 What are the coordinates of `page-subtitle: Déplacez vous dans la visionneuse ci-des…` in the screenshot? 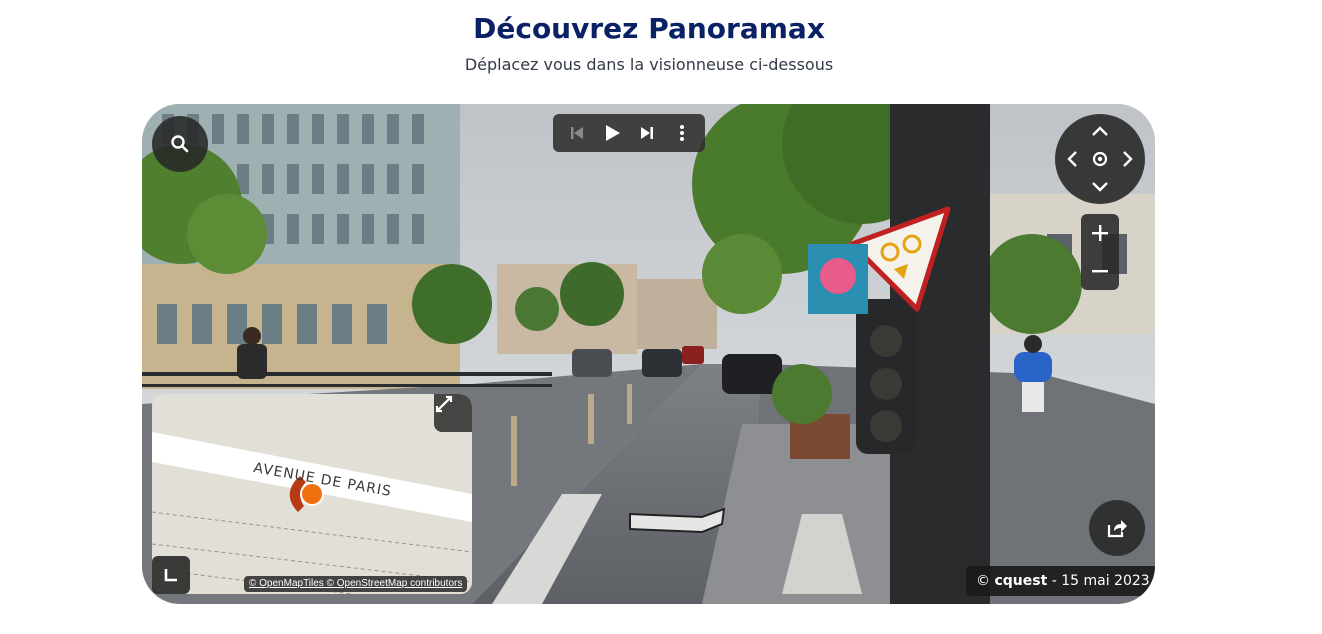 It's located at (649, 64).